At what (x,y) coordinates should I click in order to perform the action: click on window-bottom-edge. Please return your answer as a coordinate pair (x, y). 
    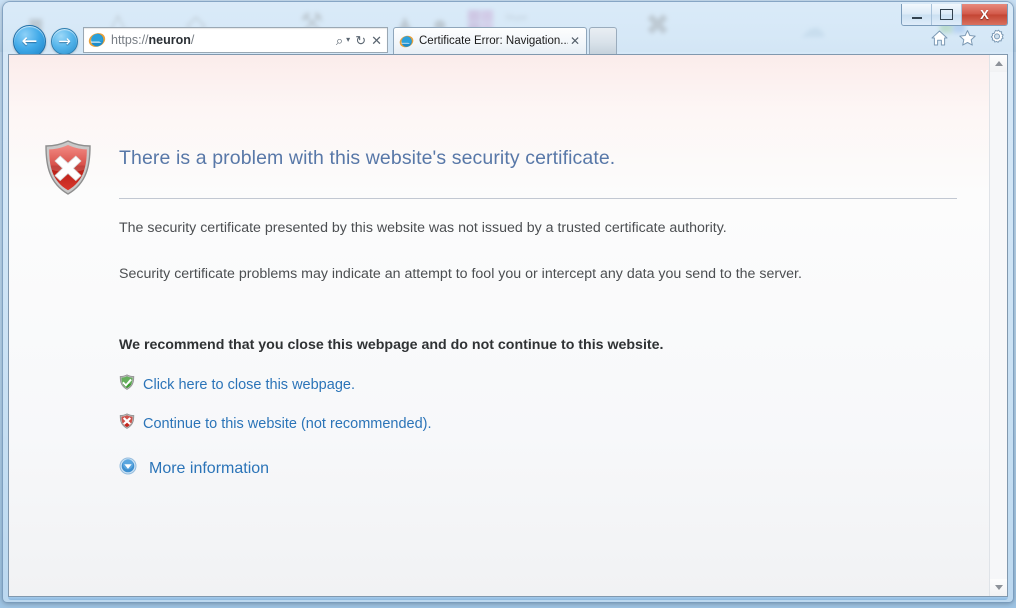
    Looking at the image, I should click on (508, 598).